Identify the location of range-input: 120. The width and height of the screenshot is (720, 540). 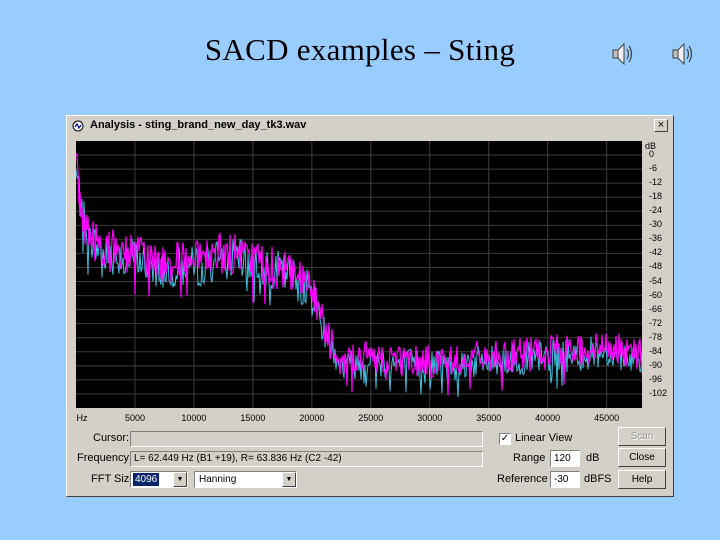
(565, 458).